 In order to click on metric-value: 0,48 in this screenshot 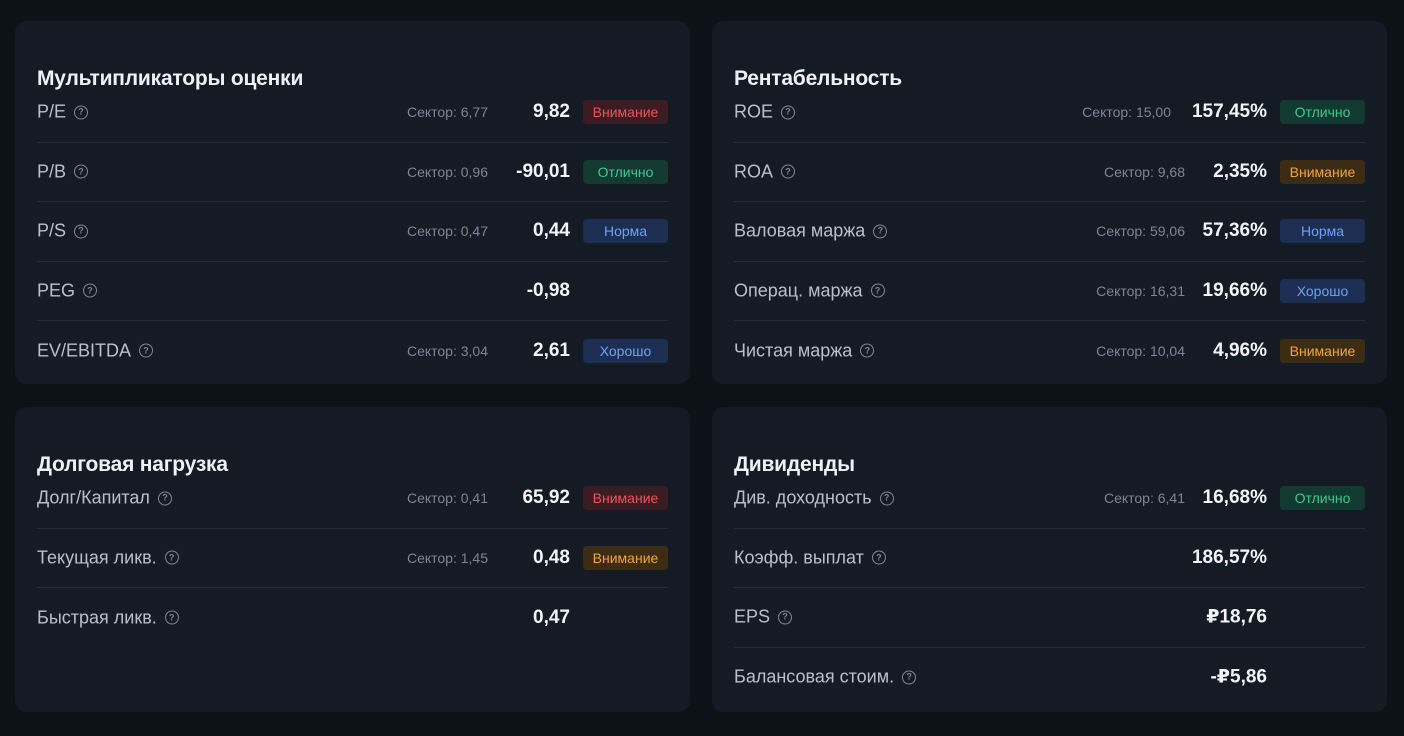, I will do `click(551, 557)`.